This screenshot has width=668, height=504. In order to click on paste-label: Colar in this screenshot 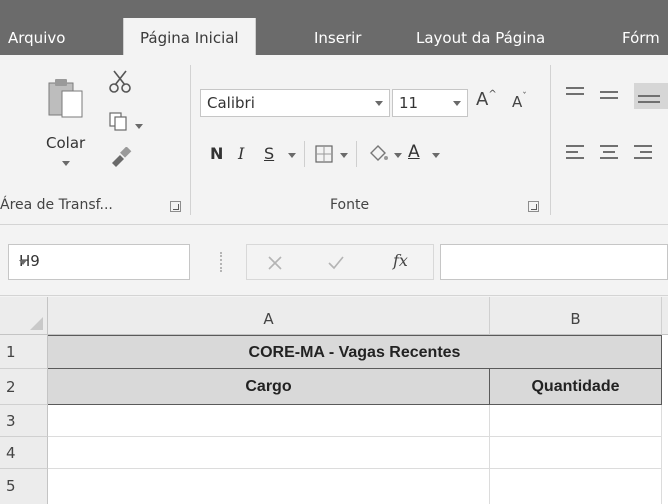, I will do `click(66, 143)`.